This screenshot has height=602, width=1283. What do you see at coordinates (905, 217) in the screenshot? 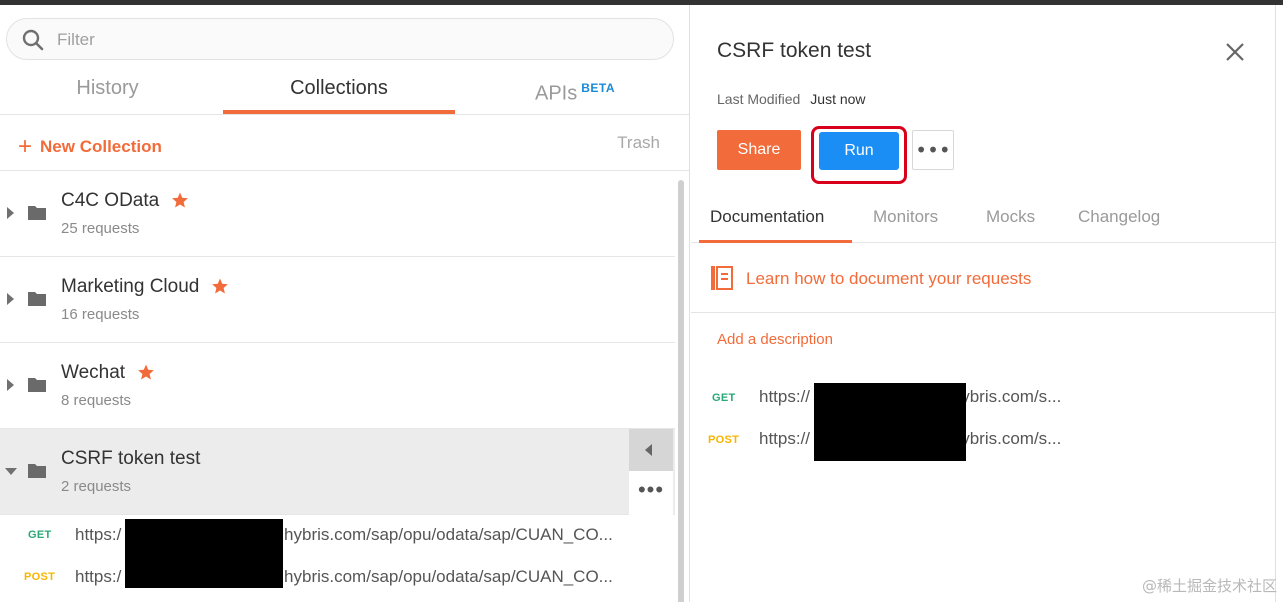
I see `tab-monitors: Monitors` at bounding box center [905, 217].